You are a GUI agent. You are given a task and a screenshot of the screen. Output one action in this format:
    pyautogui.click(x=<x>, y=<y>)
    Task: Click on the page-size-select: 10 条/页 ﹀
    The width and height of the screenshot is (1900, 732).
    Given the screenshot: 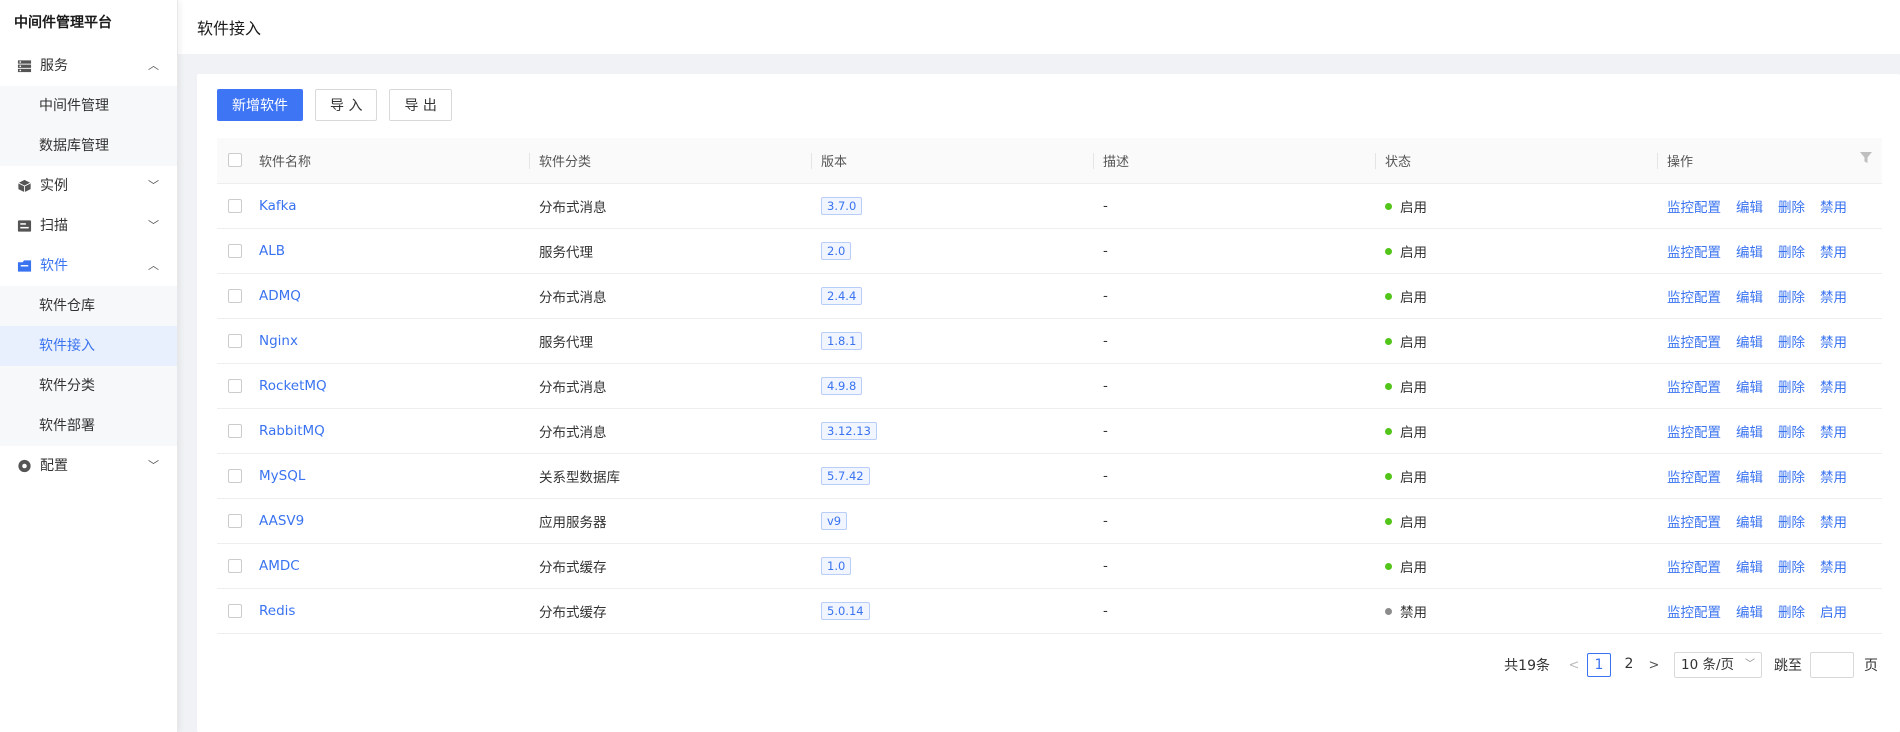 What is the action you would take?
    pyautogui.click(x=1718, y=665)
    